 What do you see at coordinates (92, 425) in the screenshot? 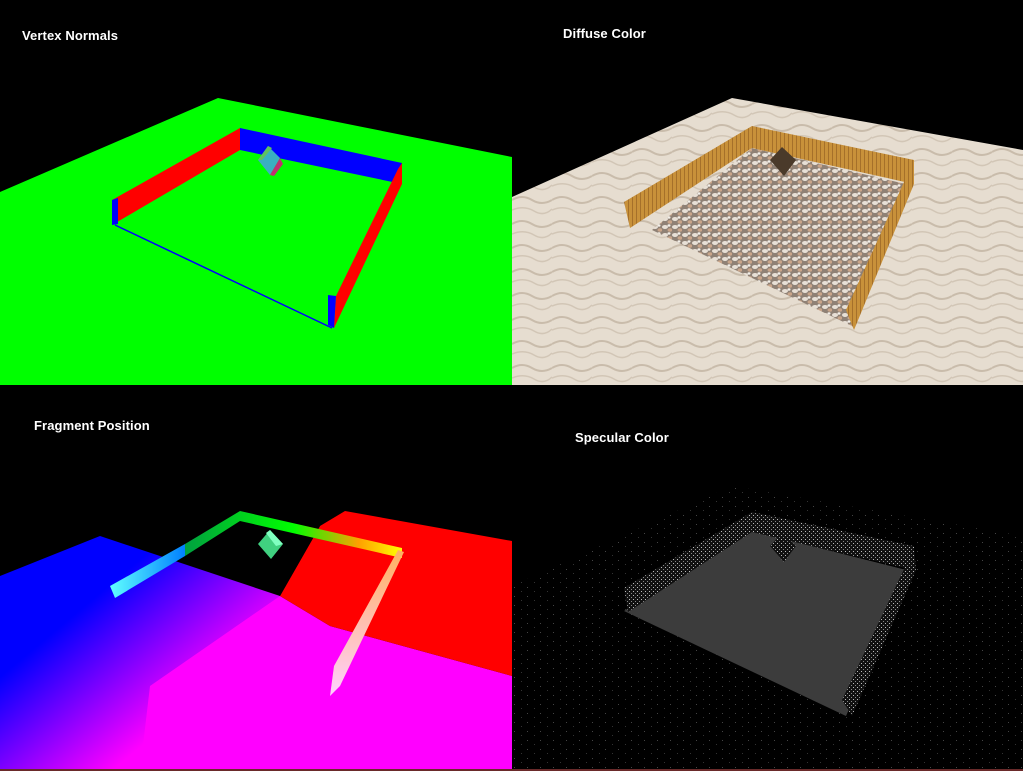
I see `fragment-position-label: Fragment Position` at bounding box center [92, 425].